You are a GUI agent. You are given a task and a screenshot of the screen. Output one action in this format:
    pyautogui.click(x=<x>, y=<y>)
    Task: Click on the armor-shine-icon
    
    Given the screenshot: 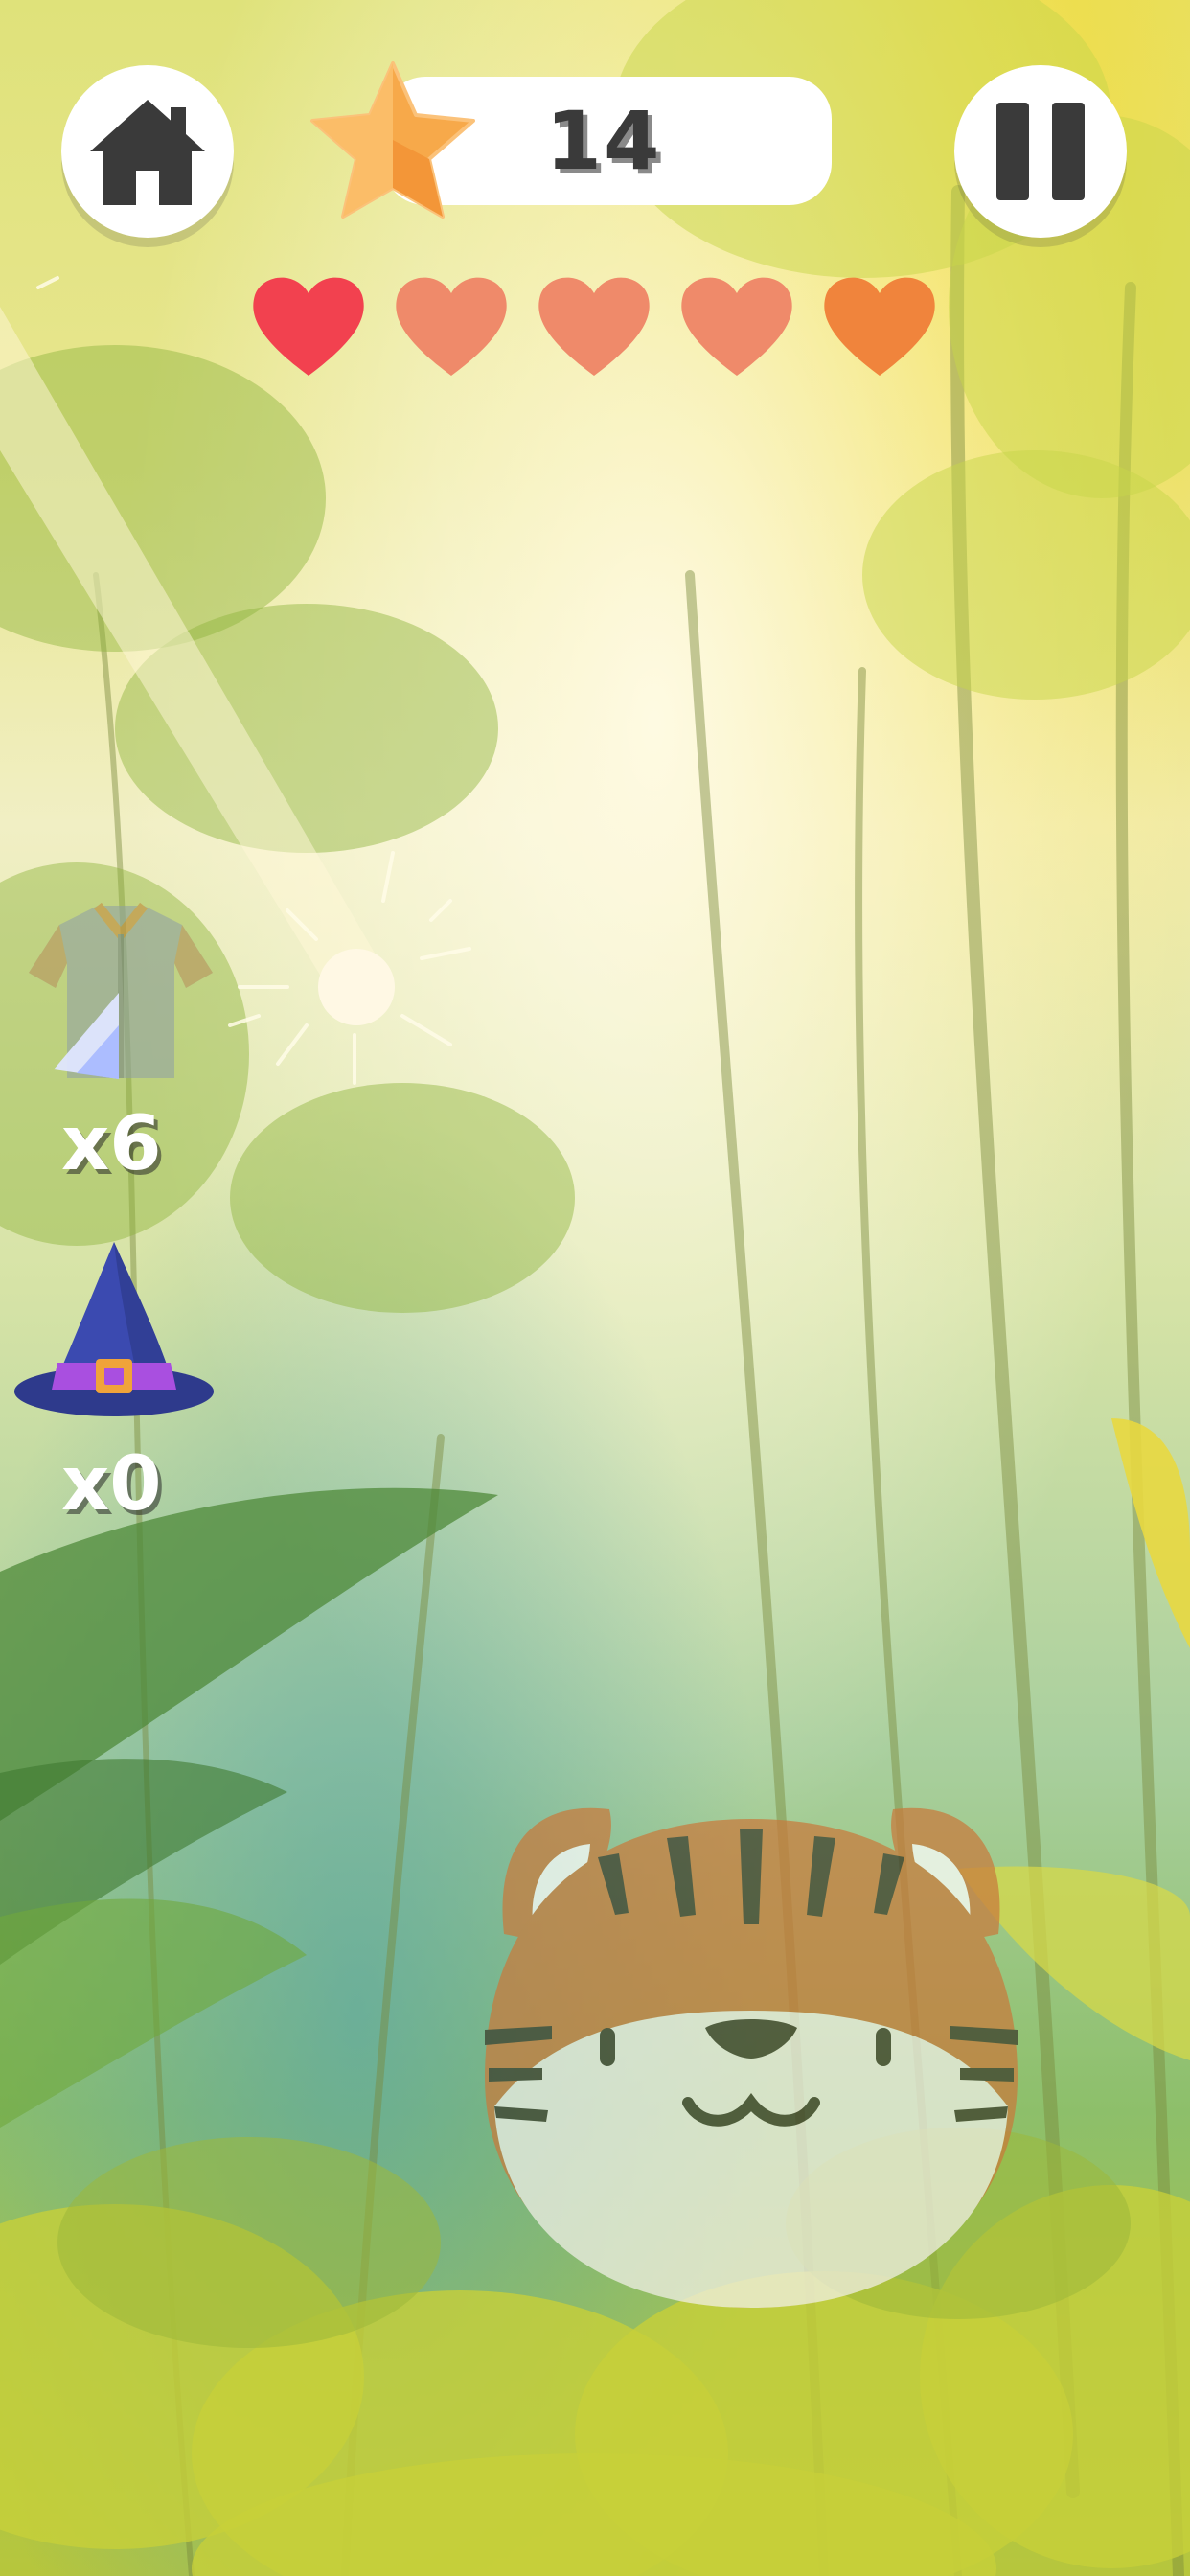 What is the action you would take?
    pyautogui.click(x=87, y=1036)
    